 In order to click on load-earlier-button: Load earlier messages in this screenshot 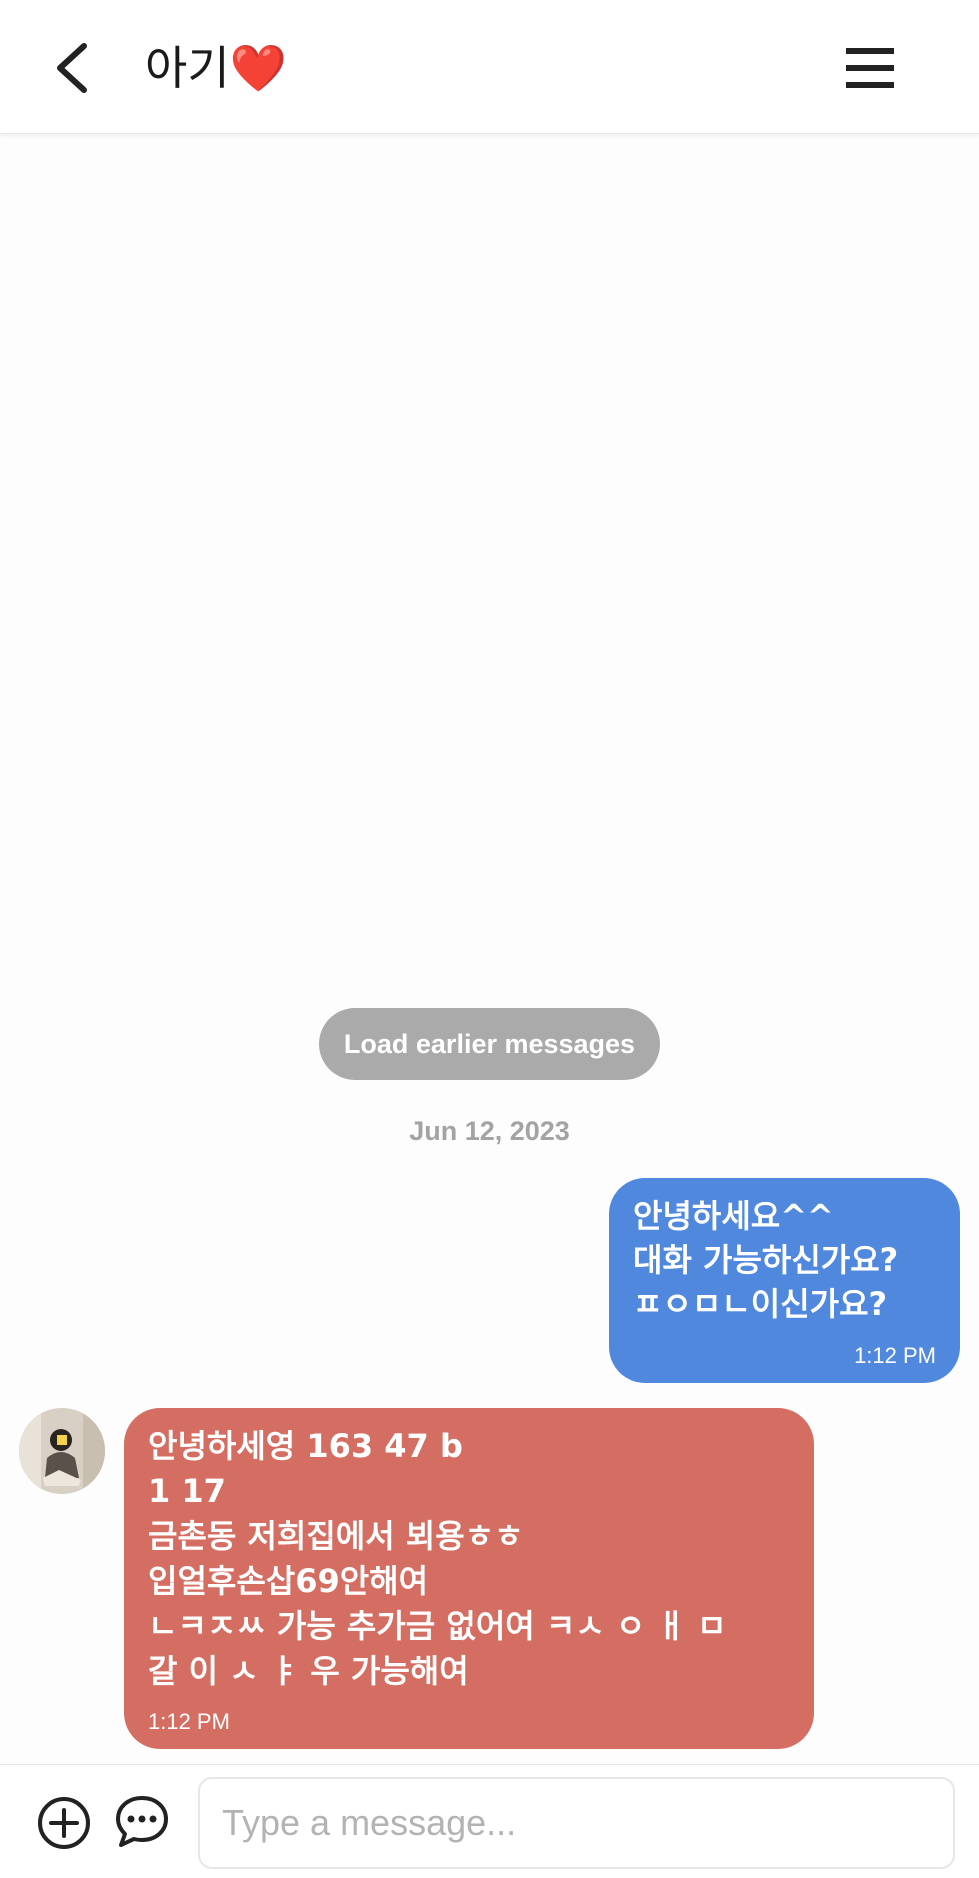, I will do `click(489, 1044)`.